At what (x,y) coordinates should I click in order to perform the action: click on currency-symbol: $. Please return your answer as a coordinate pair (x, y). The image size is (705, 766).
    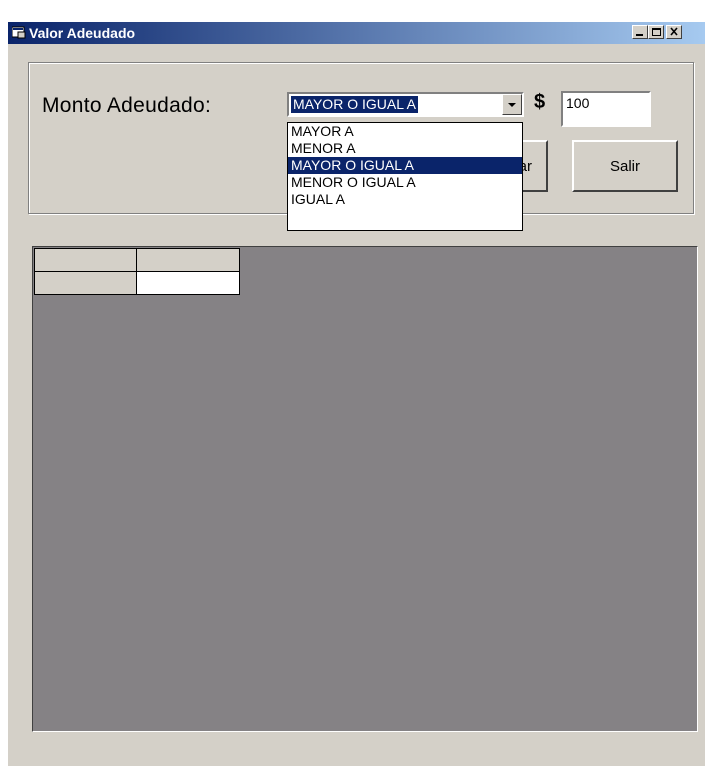
    Looking at the image, I should click on (540, 102).